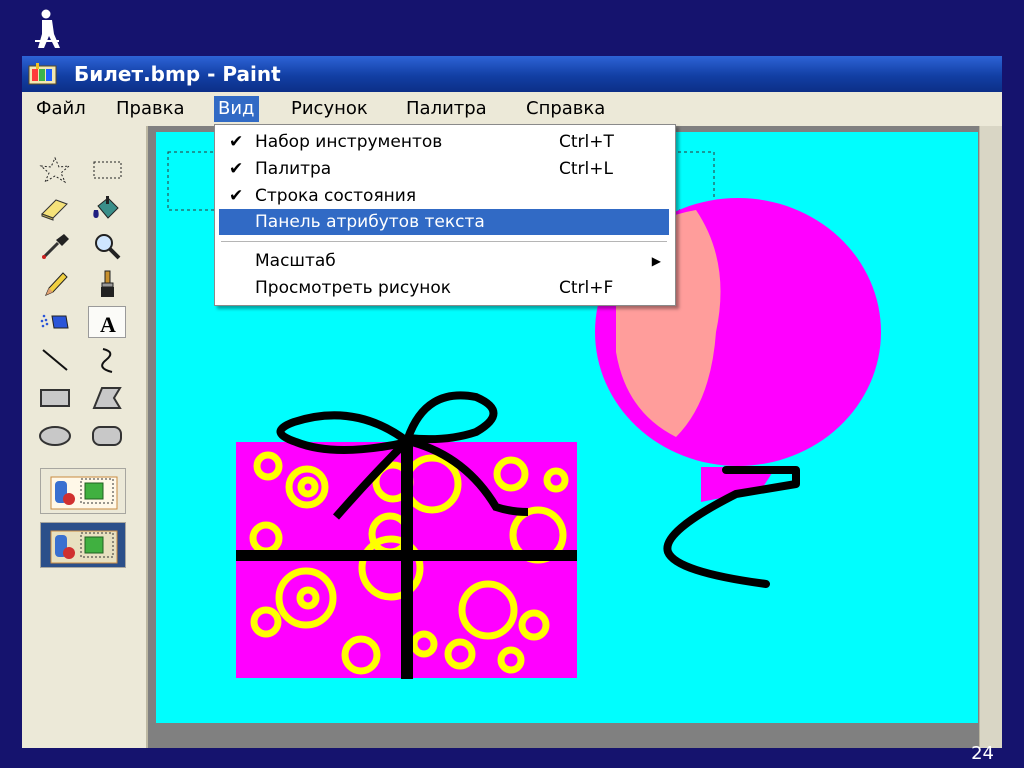 The width and height of the screenshot is (1024, 768). What do you see at coordinates (445, 142) in the screenshot?
I see `menu-item-toolbox: ✔ Набор инструментов Ctrl+T` at bounding box center [445, 142].